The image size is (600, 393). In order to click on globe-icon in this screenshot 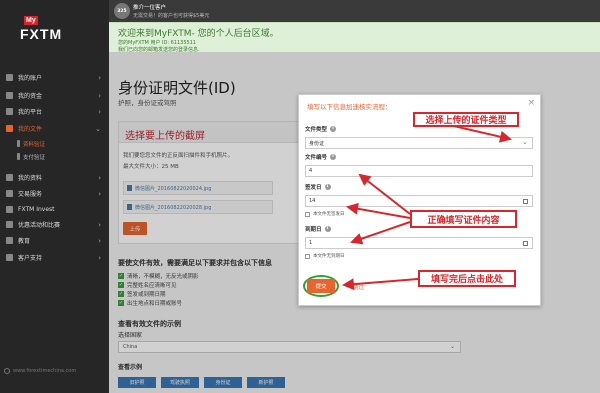, I will do `click(7, 371)`.